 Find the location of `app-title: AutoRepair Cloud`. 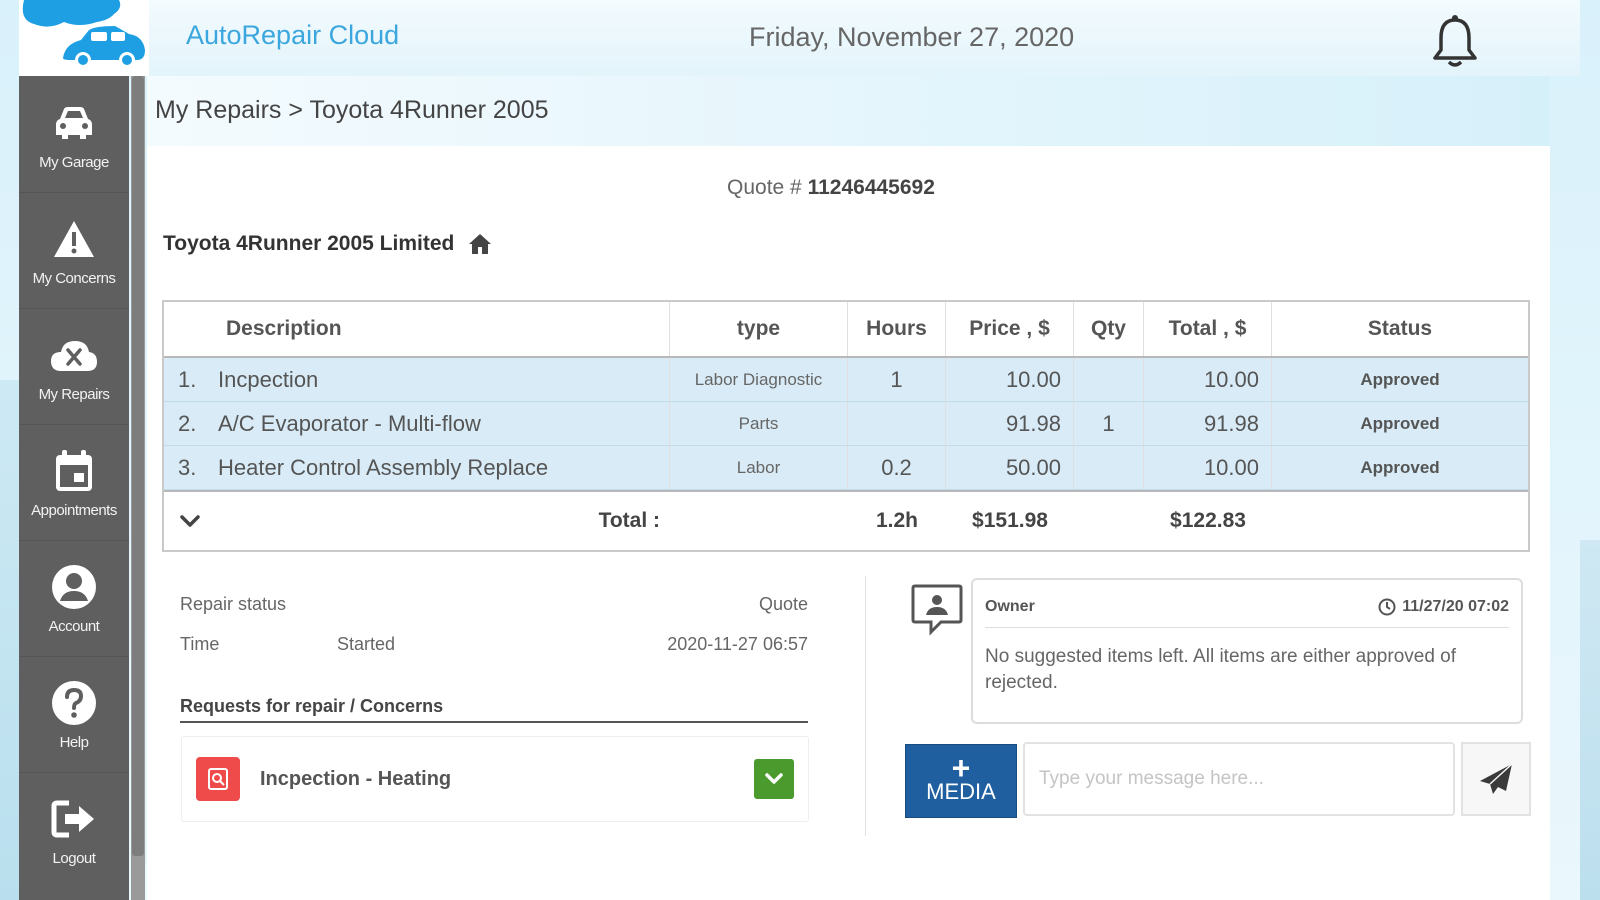

app-title: AutoRepair Cloud is located at coordinates (293, 35).